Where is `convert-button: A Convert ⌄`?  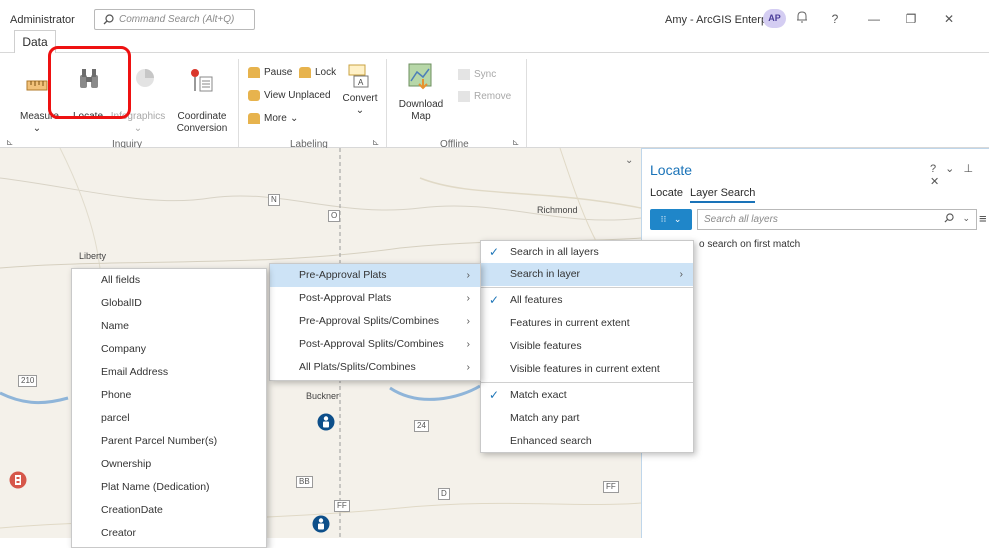
convert-button: A Convert ⌄ is located at coordinates (360, 99).